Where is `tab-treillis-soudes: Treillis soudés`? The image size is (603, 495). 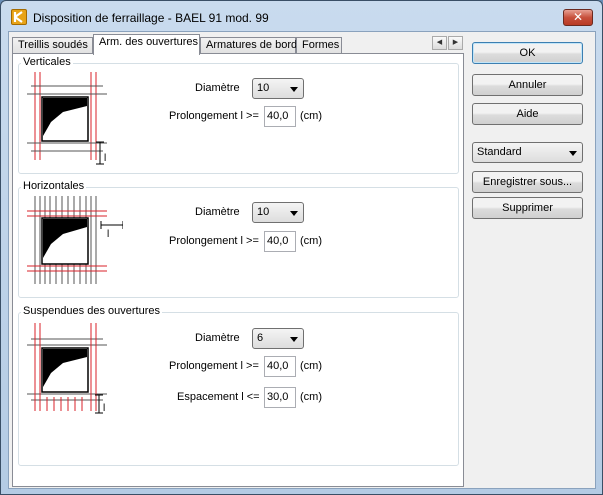
tab-treillis-soudes: Treillis soudés is located at coordinates (52, 45).